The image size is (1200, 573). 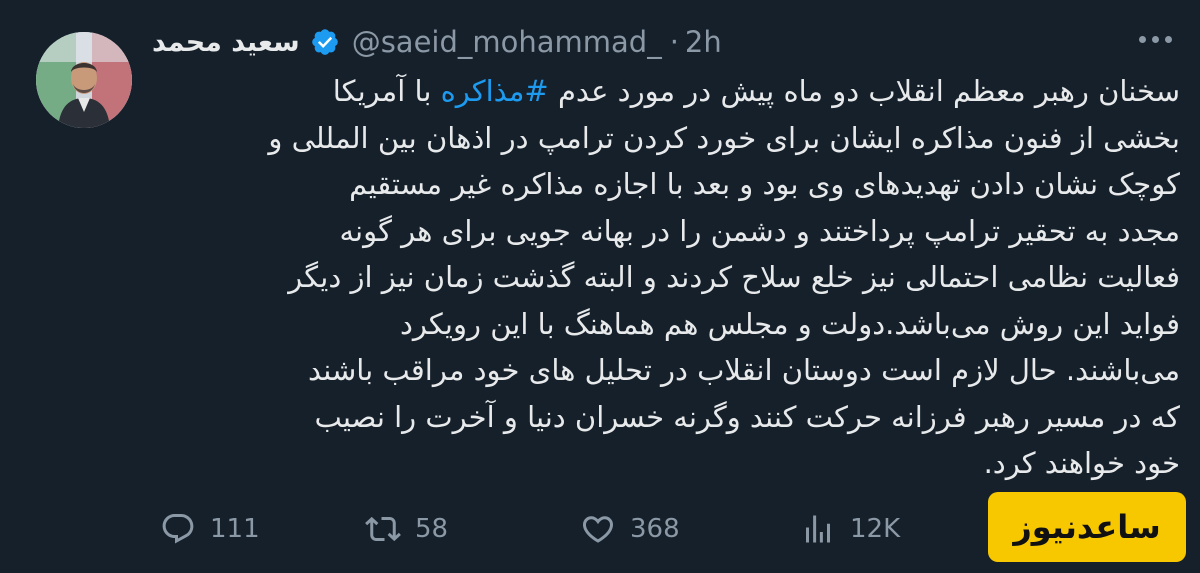 I want to click on reply-button: 111, so click(x=210, y=529).